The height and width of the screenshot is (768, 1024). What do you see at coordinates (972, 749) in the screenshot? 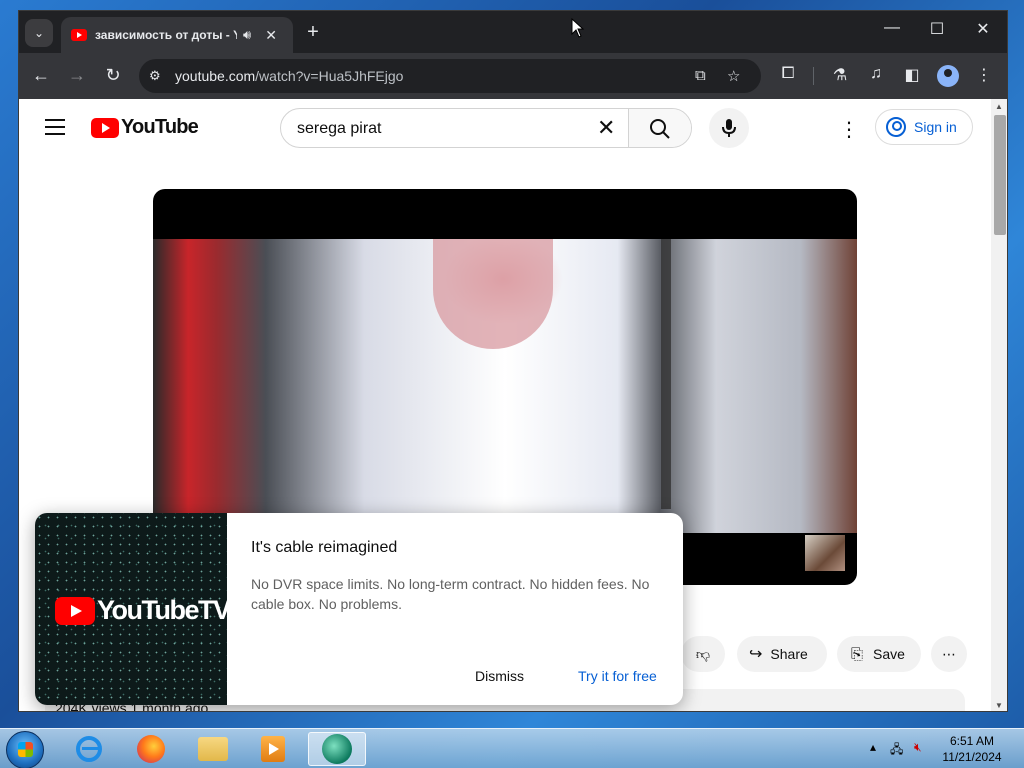
I see `system-clock: 6:51 AM 11/21/2024` at bounding box center [972, 749].